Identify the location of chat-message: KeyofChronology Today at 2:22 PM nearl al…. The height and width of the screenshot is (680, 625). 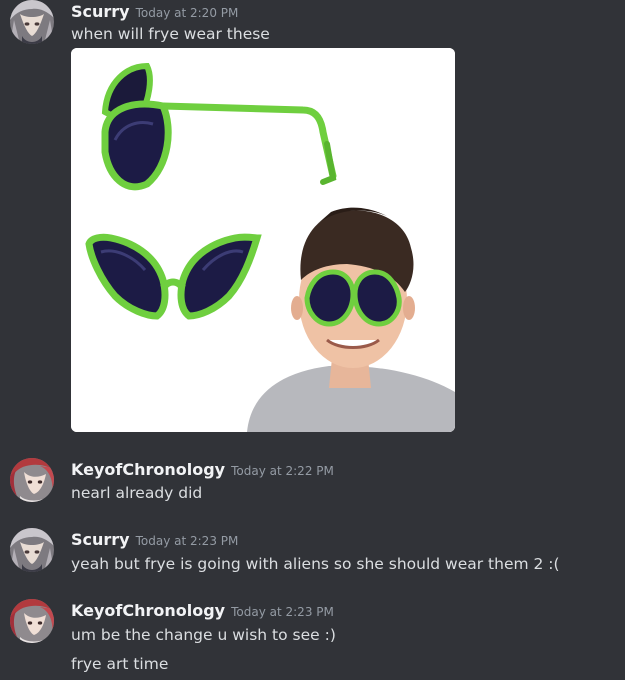
(312, 488).